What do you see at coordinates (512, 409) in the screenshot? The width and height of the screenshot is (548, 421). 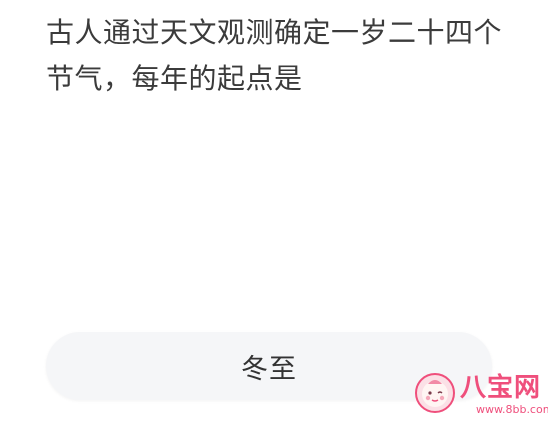 I see `watermark-url: www.8bb.com` at bounding box center [512, 409].